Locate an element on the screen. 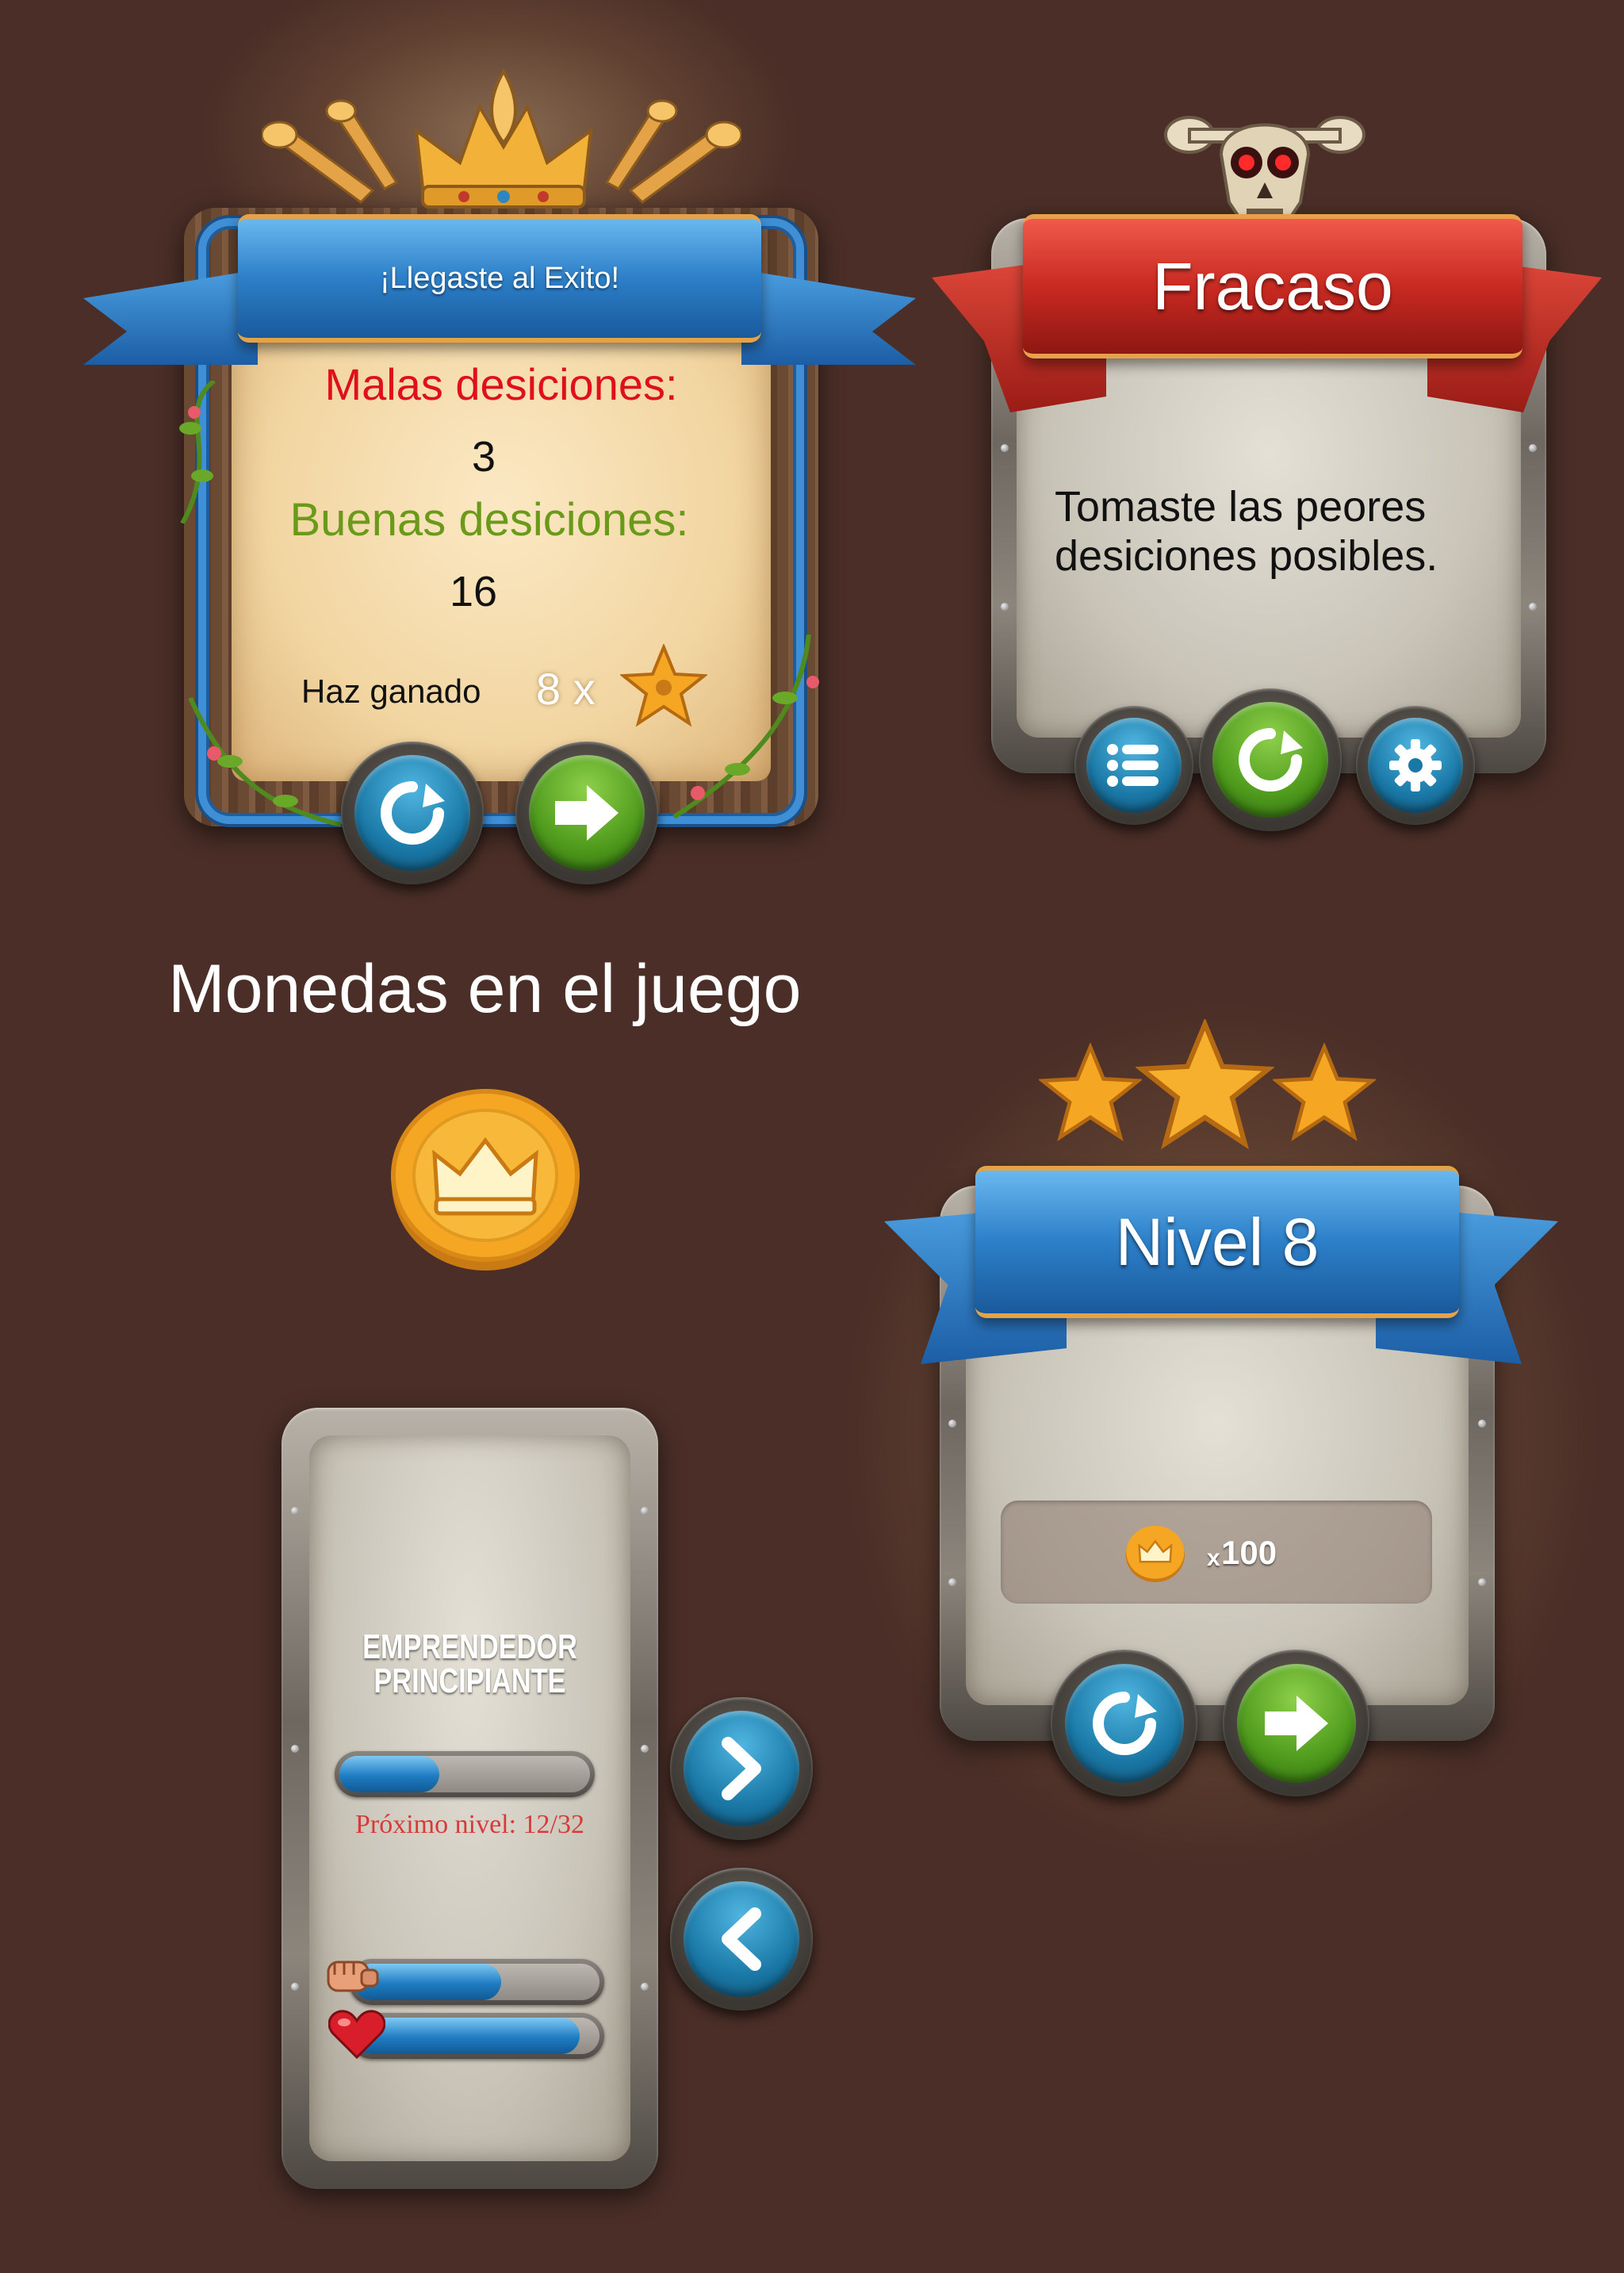 This screenshot has width=1624, height=2273. next-page-button is located at coordinates (741, 1768).